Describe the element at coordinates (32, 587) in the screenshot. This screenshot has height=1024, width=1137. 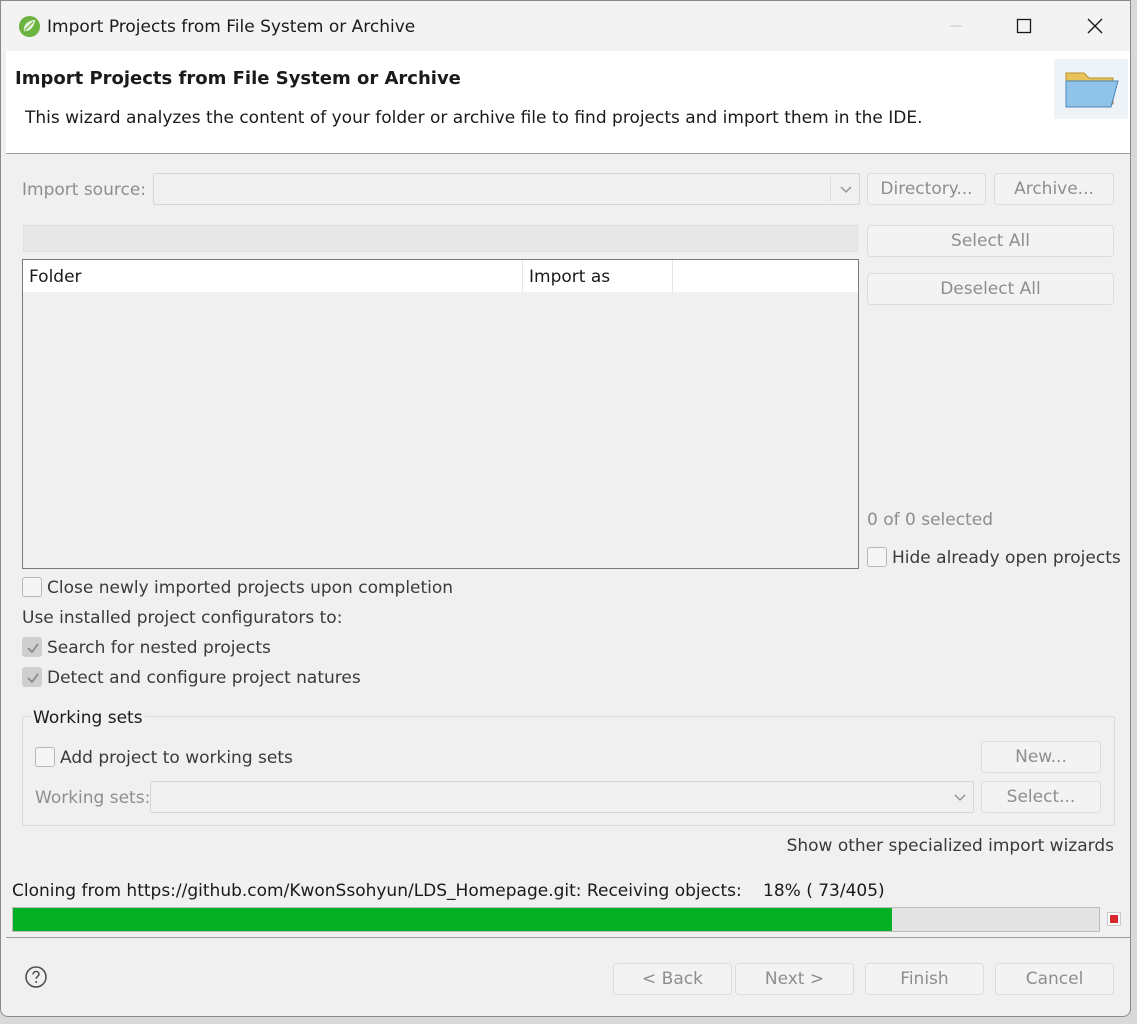
I see `close-newly-imported-checkbox` at that location.